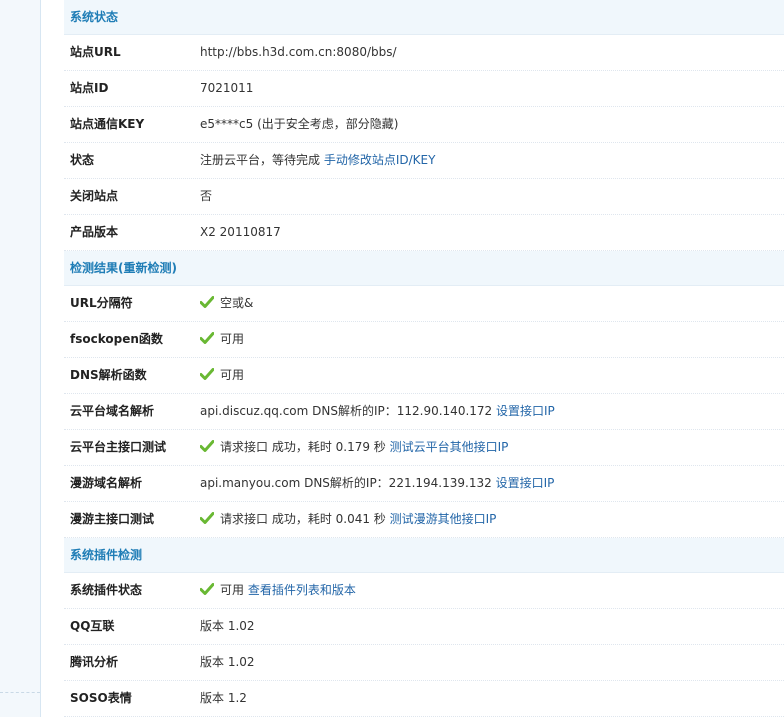 This screenshot has width=784, height=717. What do you see at coordinates (424, 125) in the screenshot?
I see `row-site-key: 站点通信KEY e5****c5 (出于安全考虑，部分隐藏)` at bounding box center [424, 125].